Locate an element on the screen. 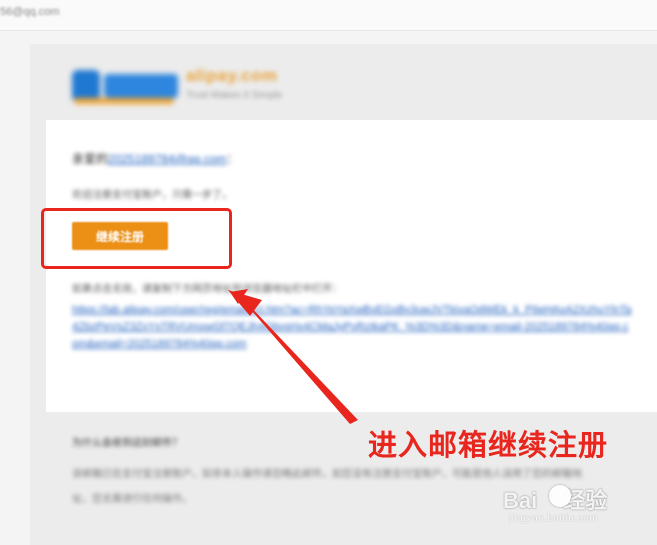 This screenshot has height=545, width=657. watermark-sub: jingyan.baidu.com is located at coordinates (554, 518).